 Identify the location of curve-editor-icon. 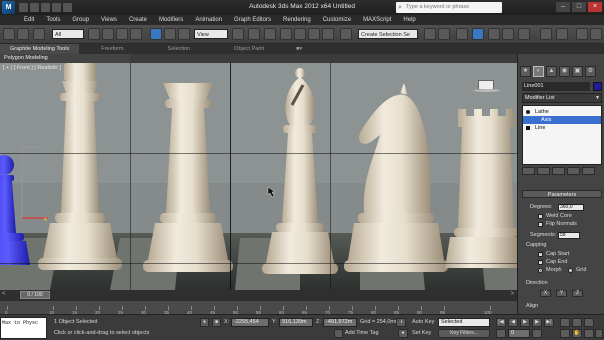
(494, 34).